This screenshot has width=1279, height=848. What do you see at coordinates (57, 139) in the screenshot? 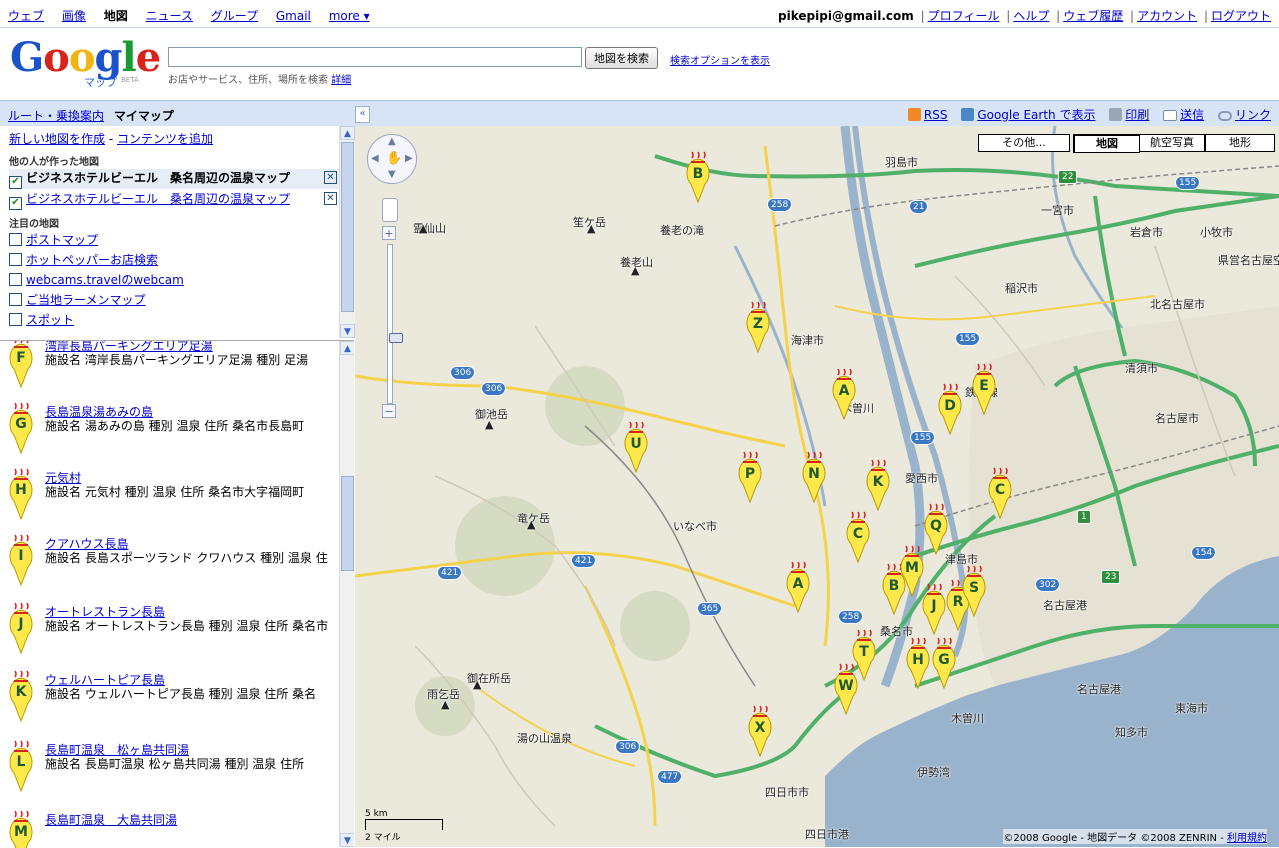
I see `create-new-map-link: 新しい地図を作成` at bounding box center [57, 139].